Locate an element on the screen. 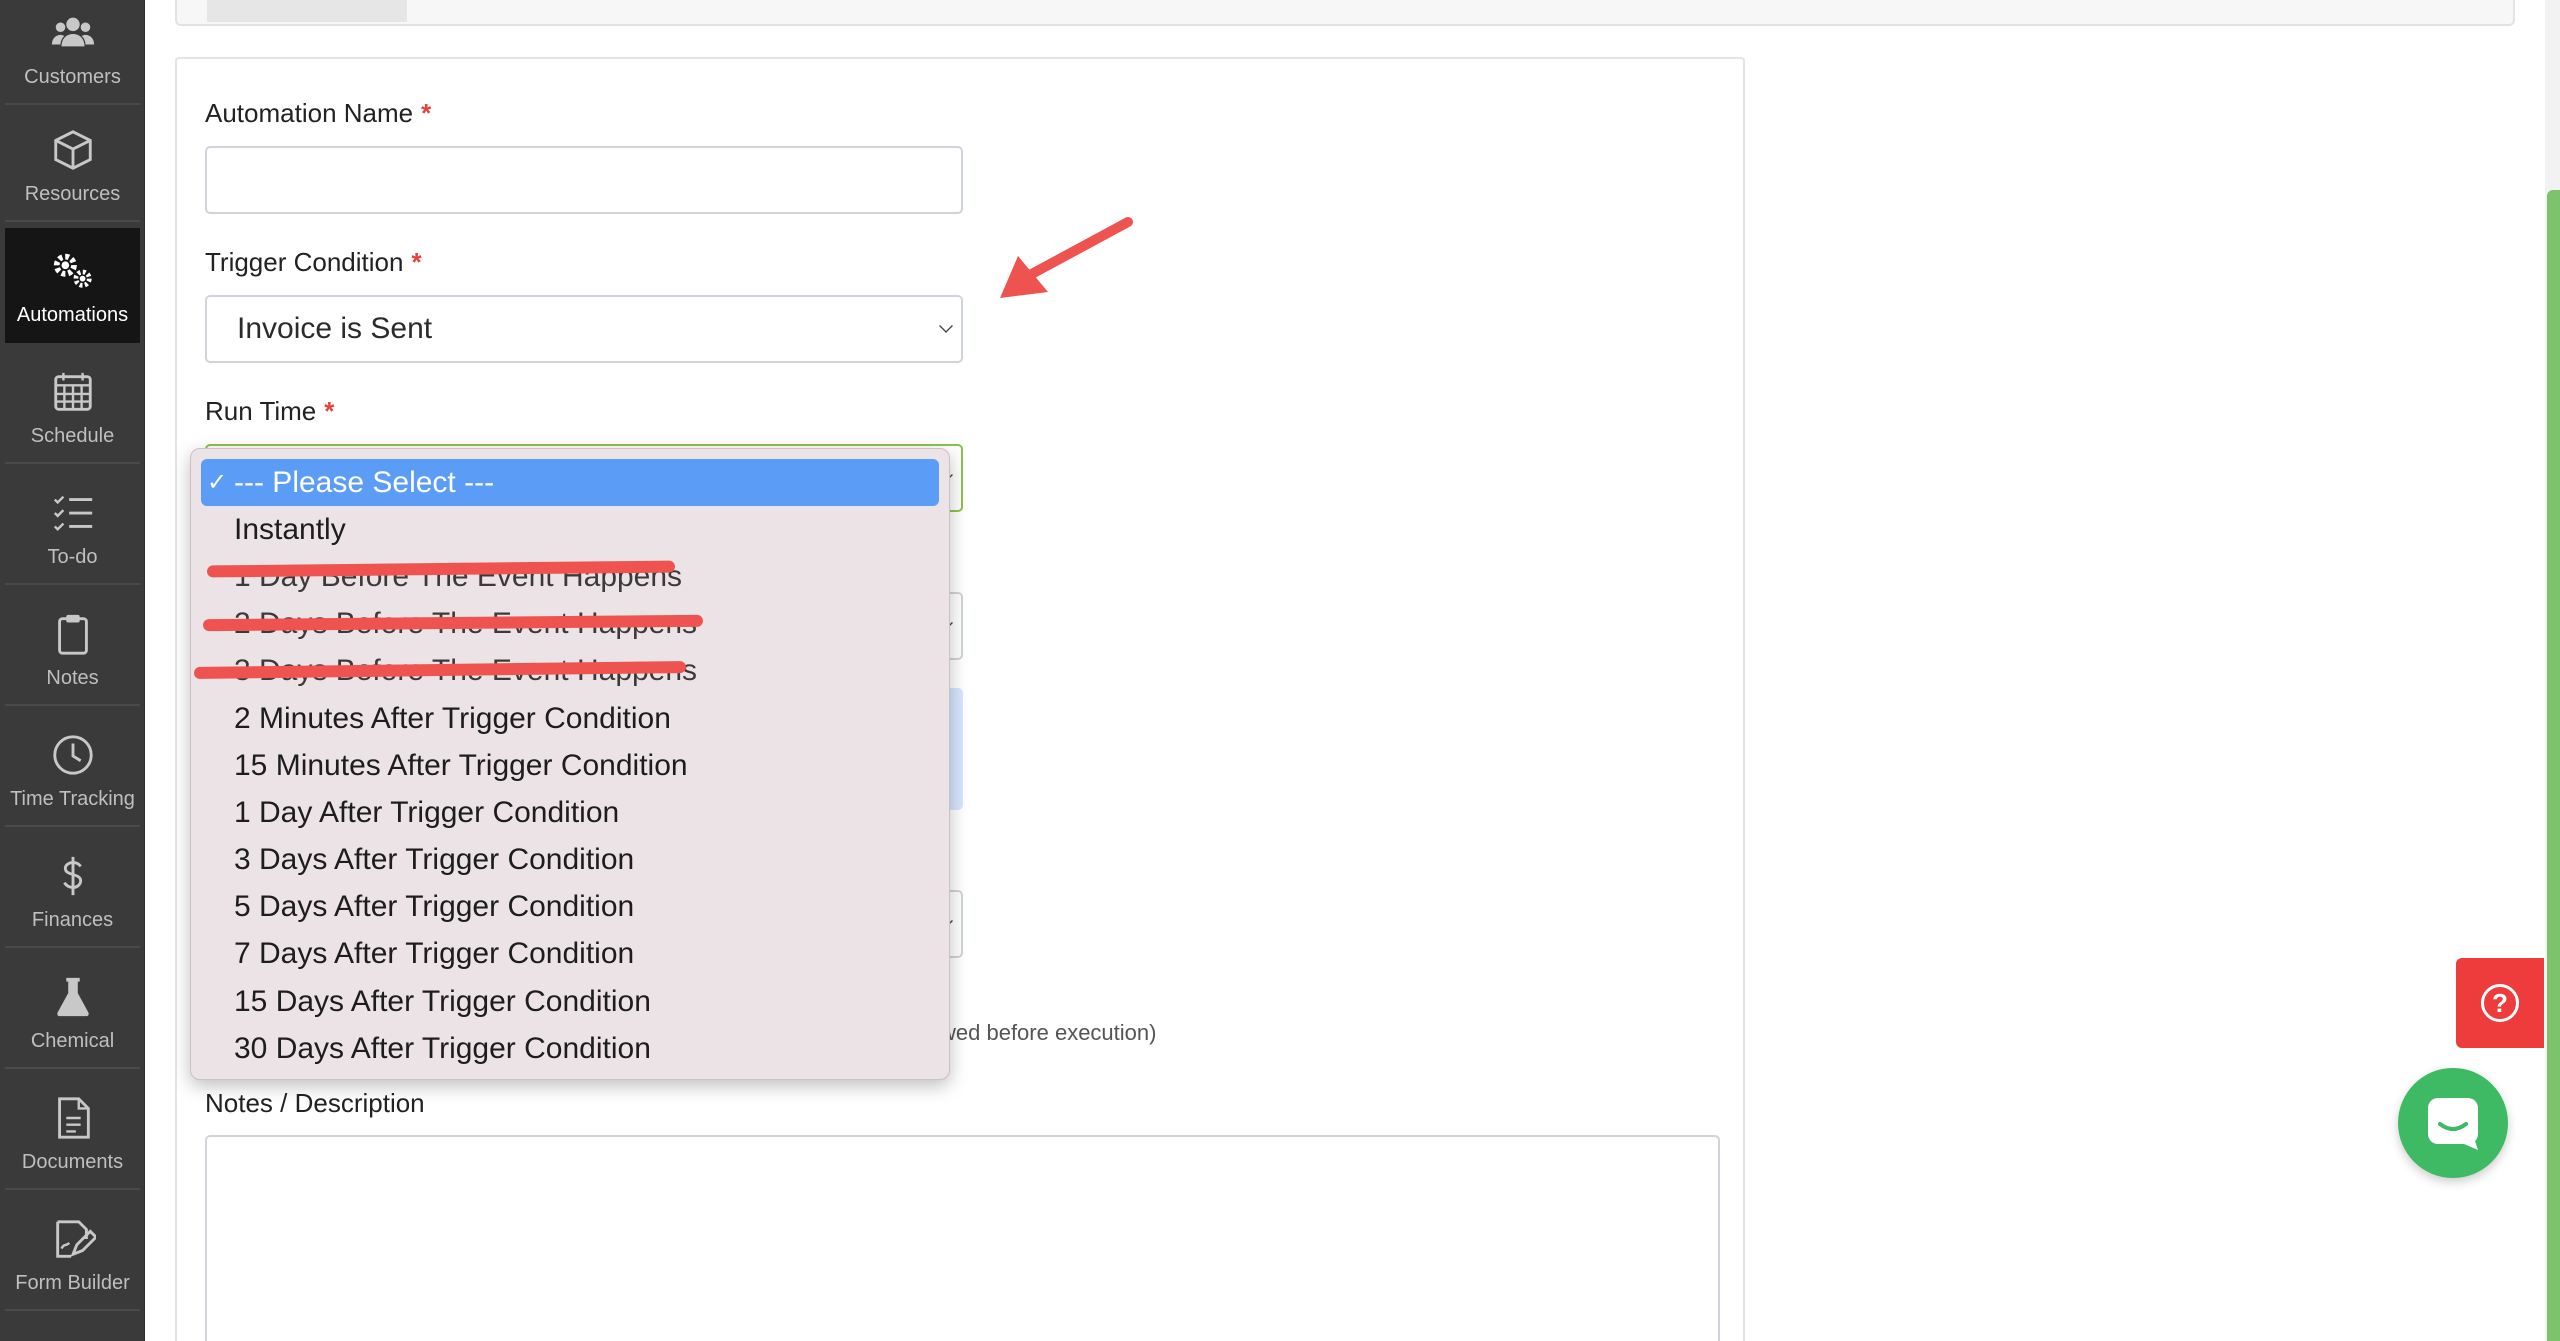 The height and width of the screenshot is (1341, 2560). calendar-icon is located at coordinates (73, 392).